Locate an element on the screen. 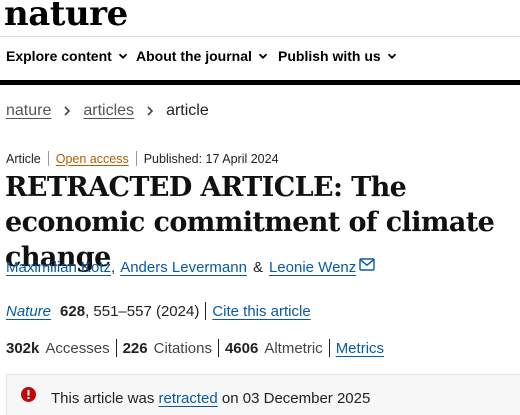 The height and width of the screenshot is (415, 520). citation-divider is located at coordinates (206, 311).